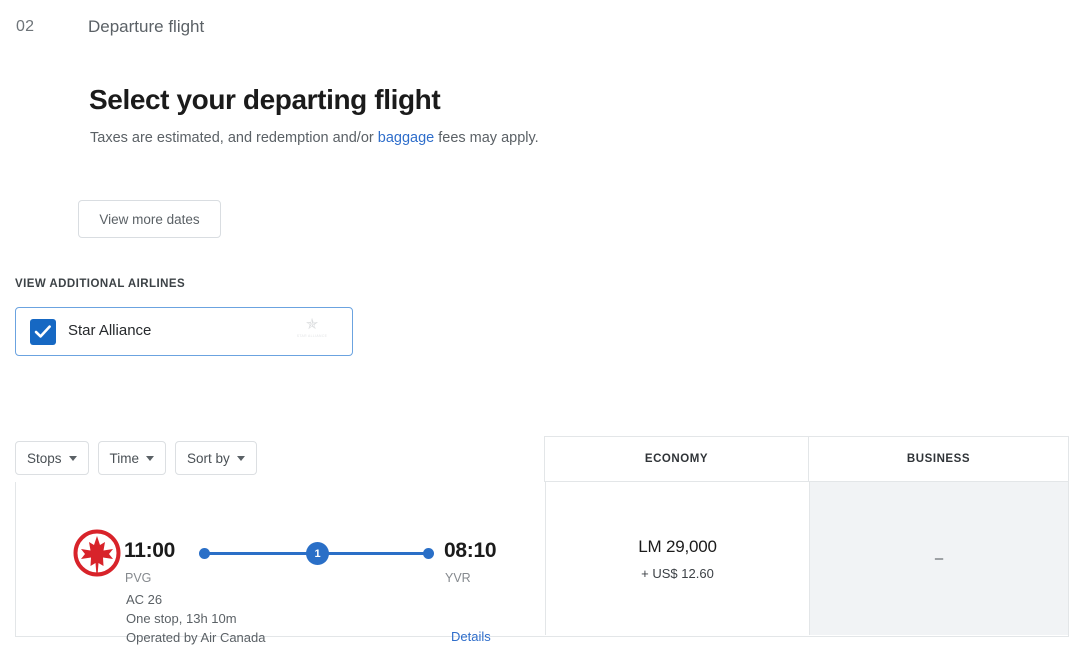 This screenshot has width=1080, height=651. What do you see at coordinates (486, 138) in the screenshot?
I see `subtitle-text-after: fees may apply.` at bounding box center [486, 138].